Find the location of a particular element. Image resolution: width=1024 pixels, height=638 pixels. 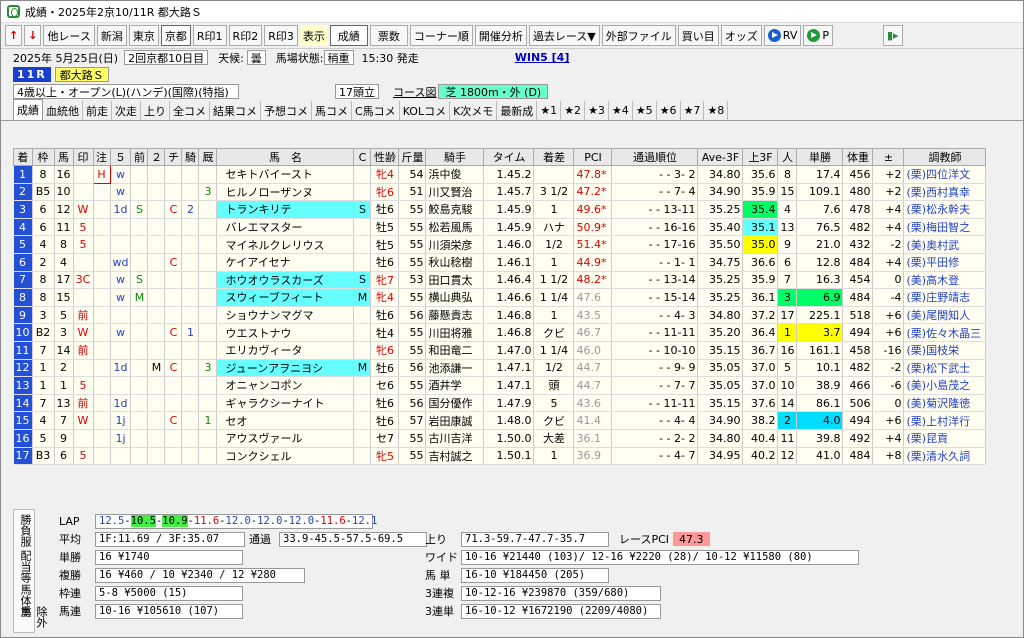

column-header-4: 注 is located at coordinates (101, 157).